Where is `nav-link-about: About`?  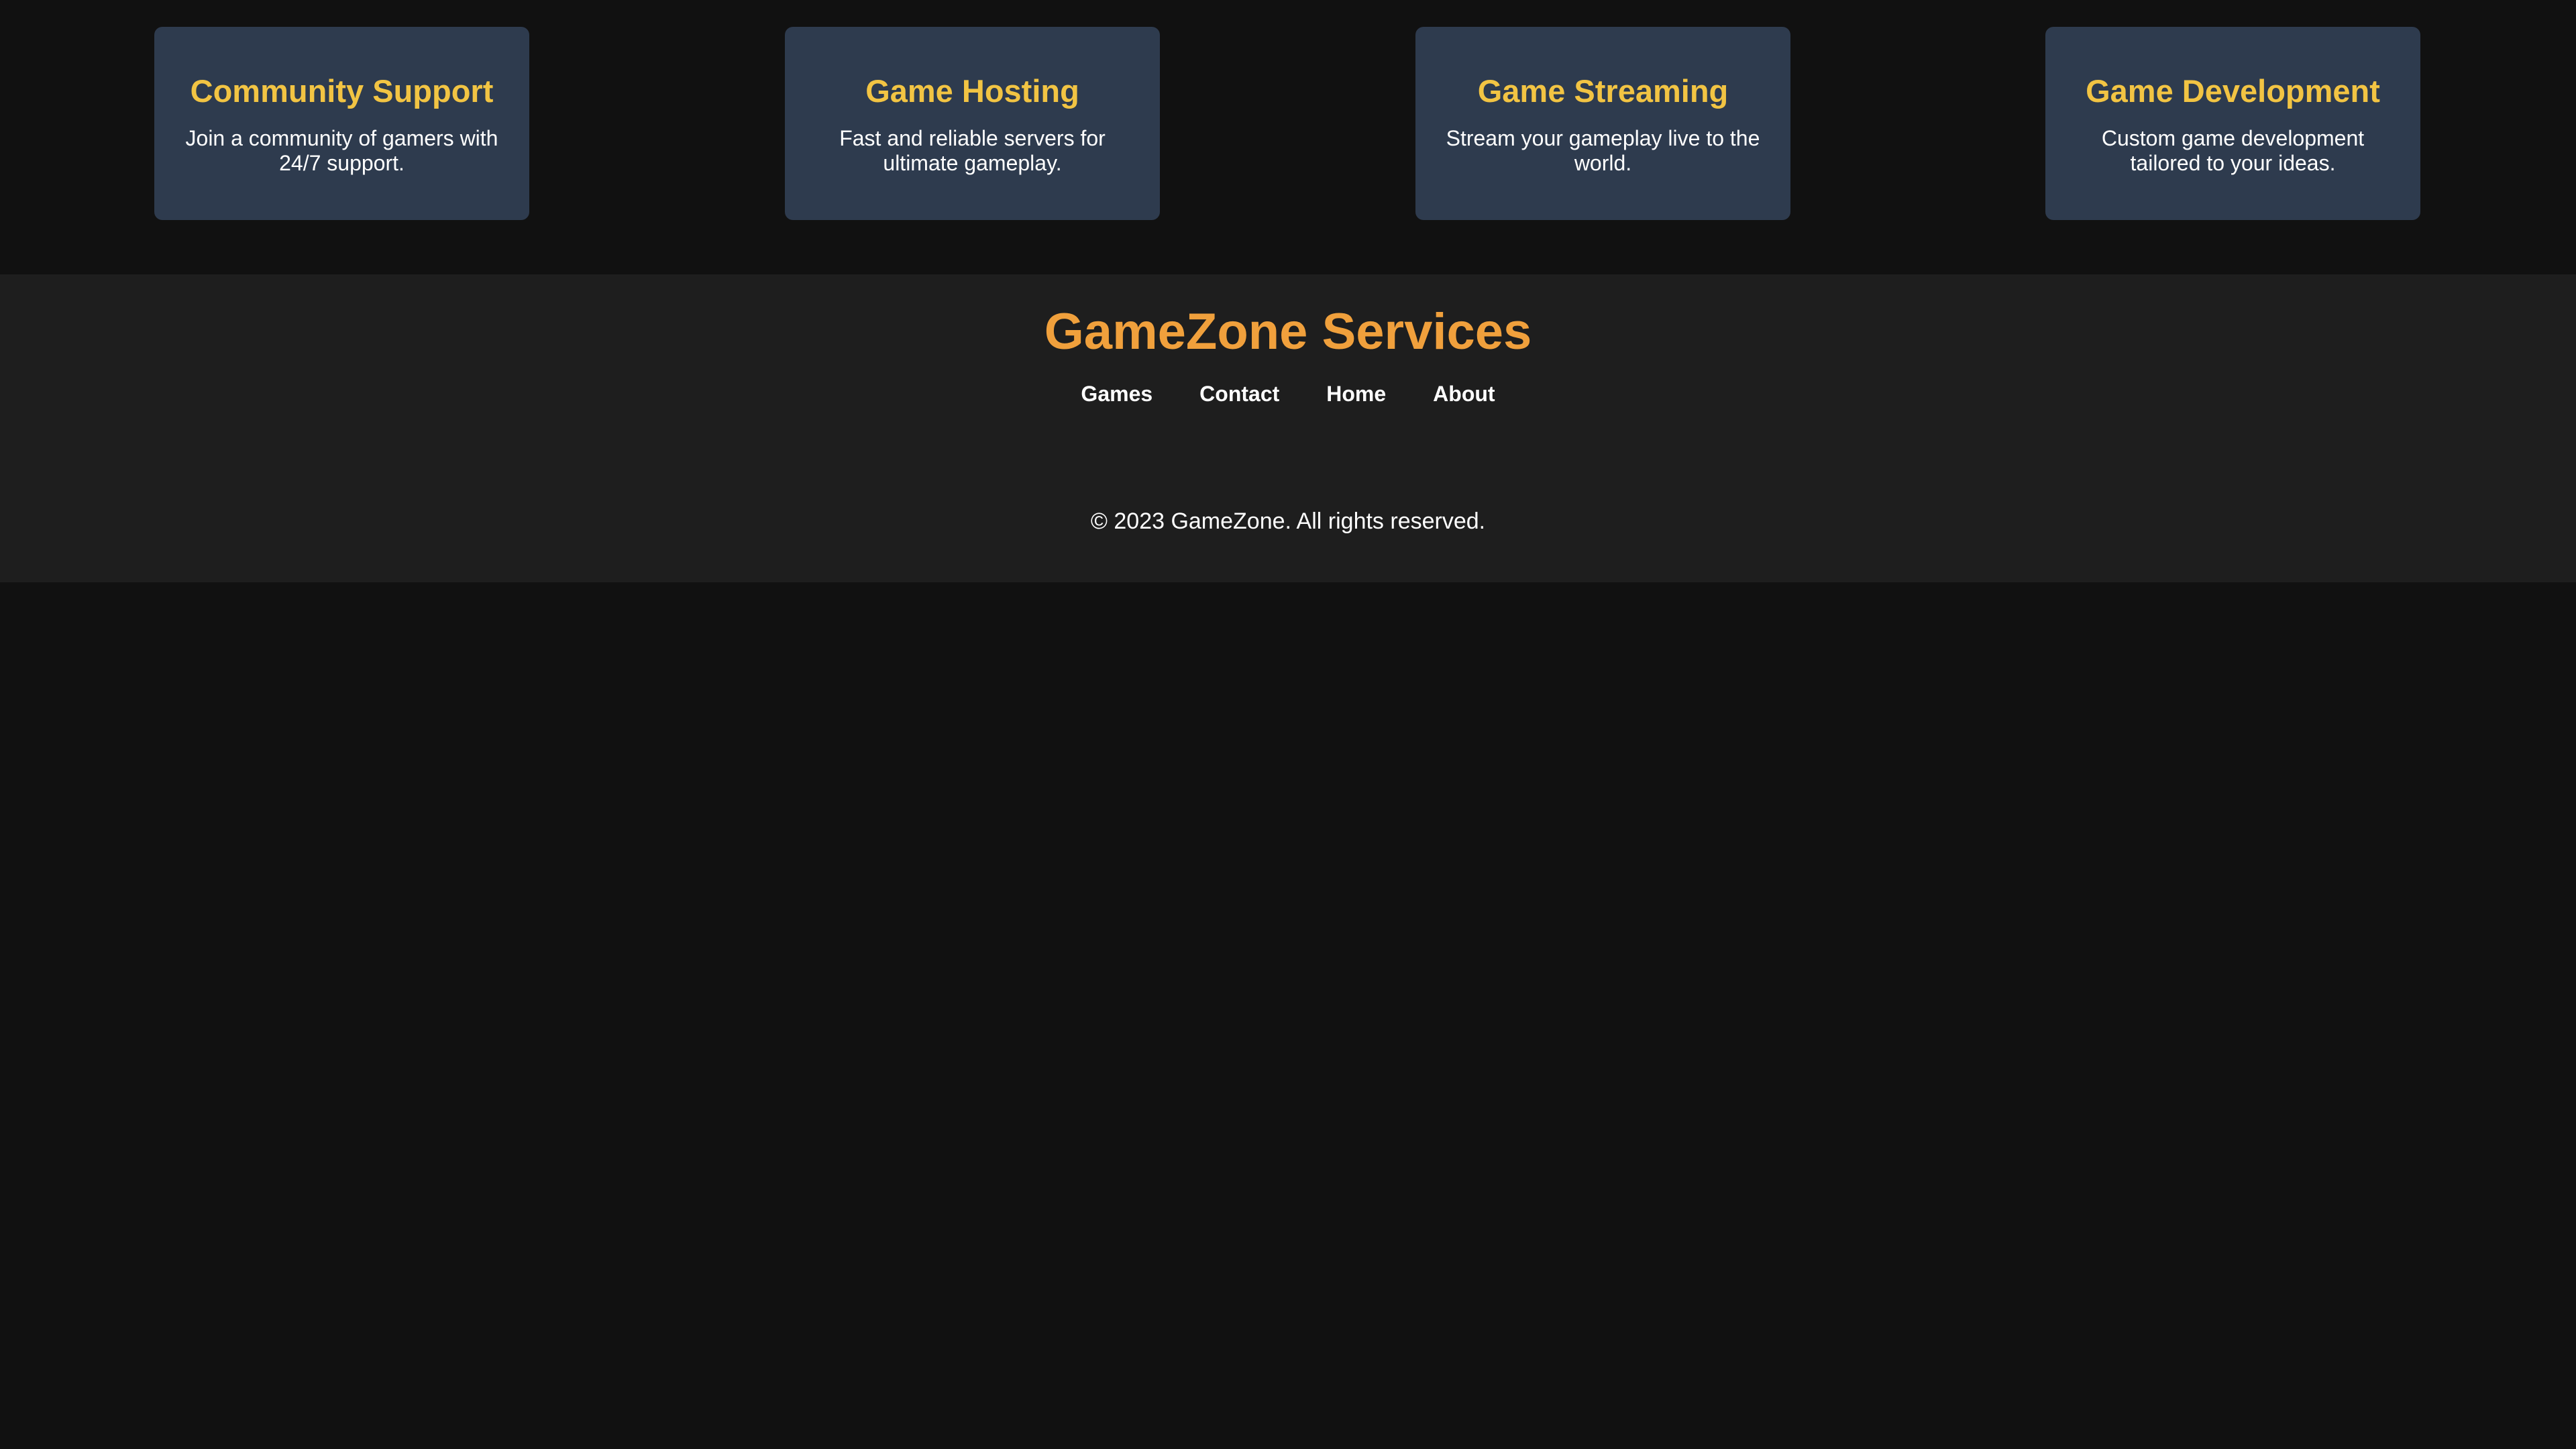 nav-link-about: About is located at coordinates (1464, 393).